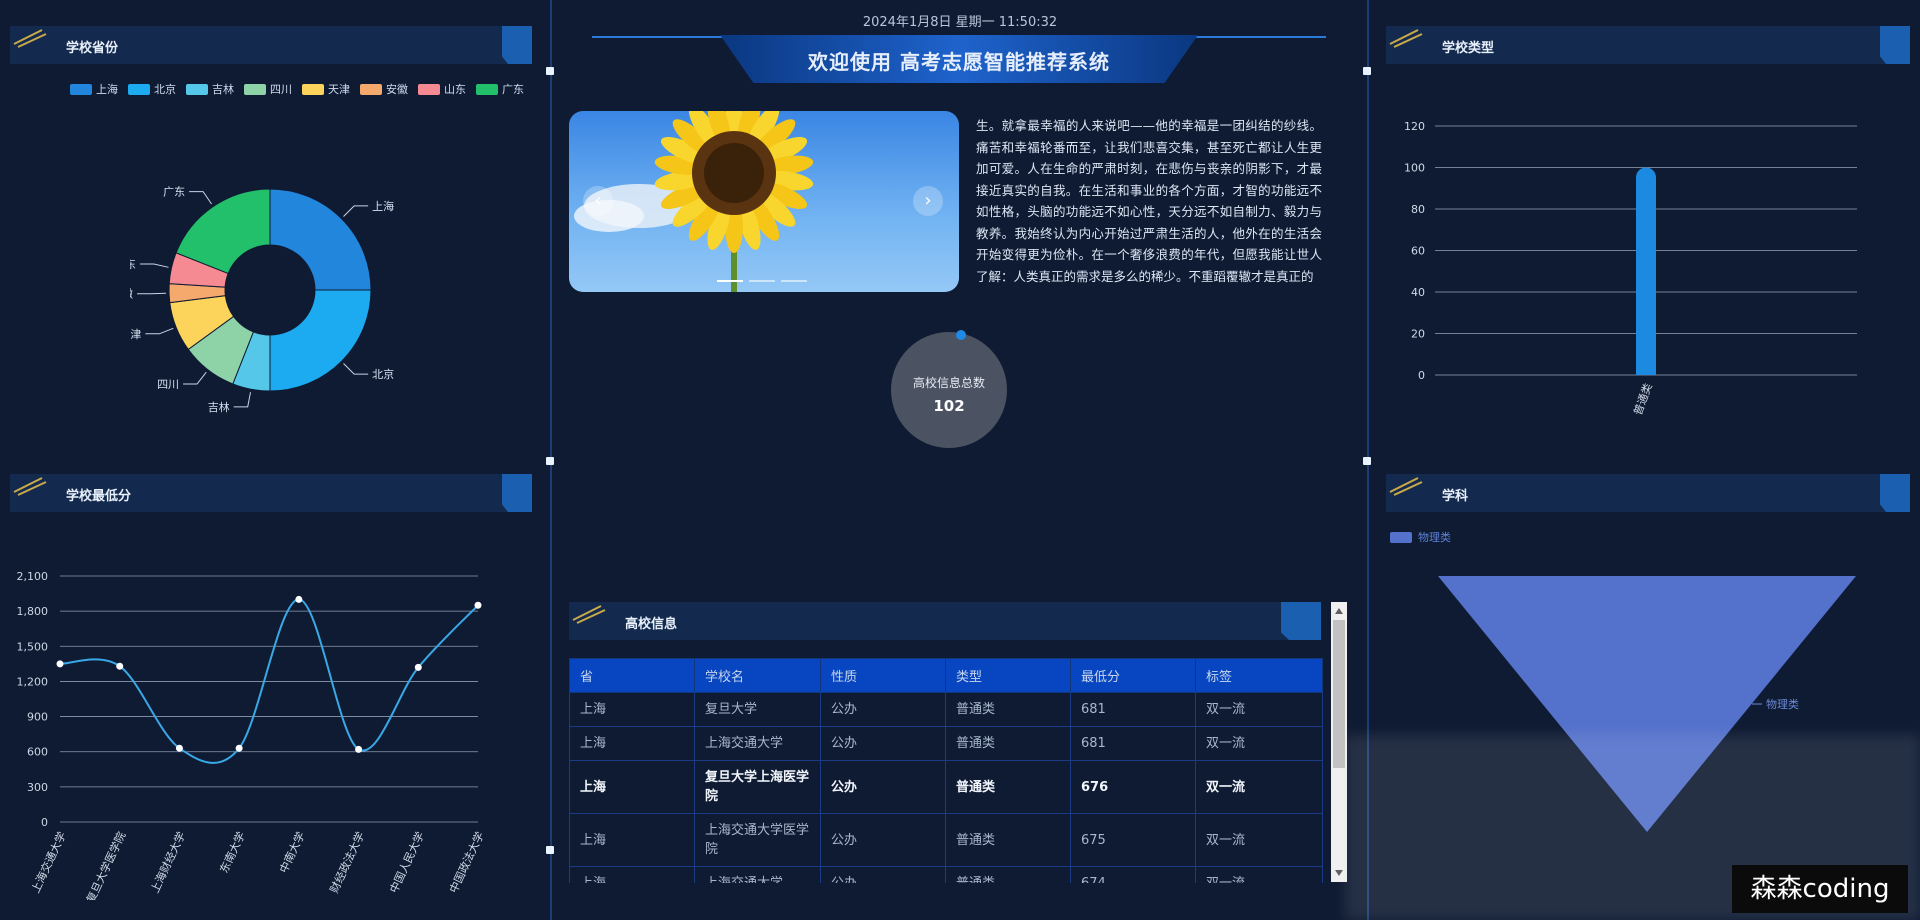 This screenshot has width=1920, height=920. What do you see at coordinates (1133, 787) in the screenshot?
I see `cell-min-score: 676` at bounding box center [1133, 787].